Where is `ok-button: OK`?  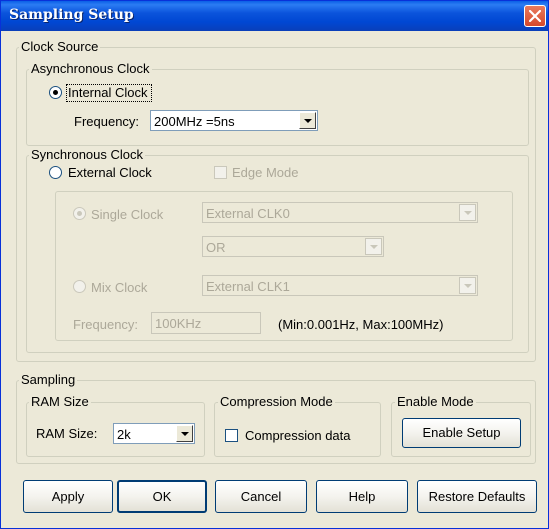
ok-button: OK is located at coordinates (162, 496).